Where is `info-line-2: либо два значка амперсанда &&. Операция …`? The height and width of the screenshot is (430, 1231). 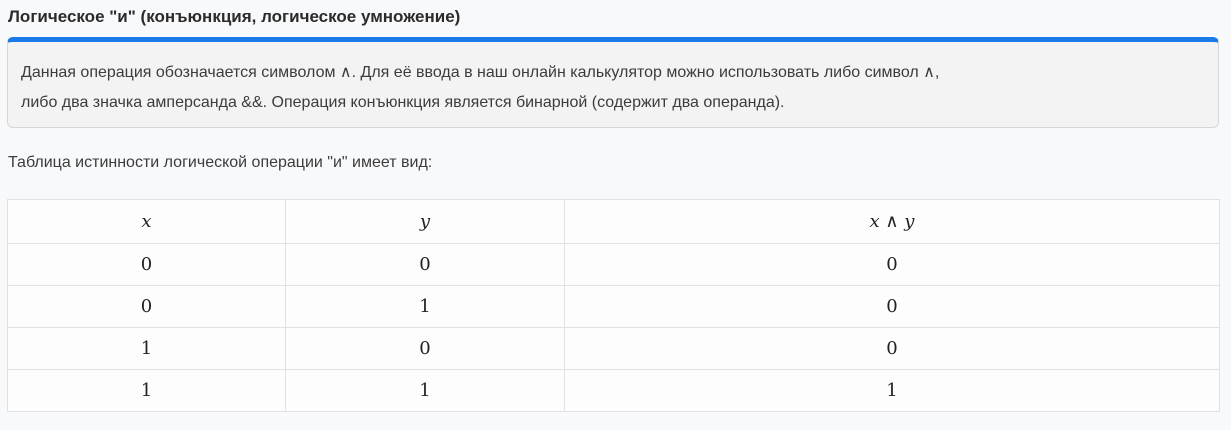 info-line-2: либо два значка амперсанда &&. Операция … is located at coordinates (403, 102).